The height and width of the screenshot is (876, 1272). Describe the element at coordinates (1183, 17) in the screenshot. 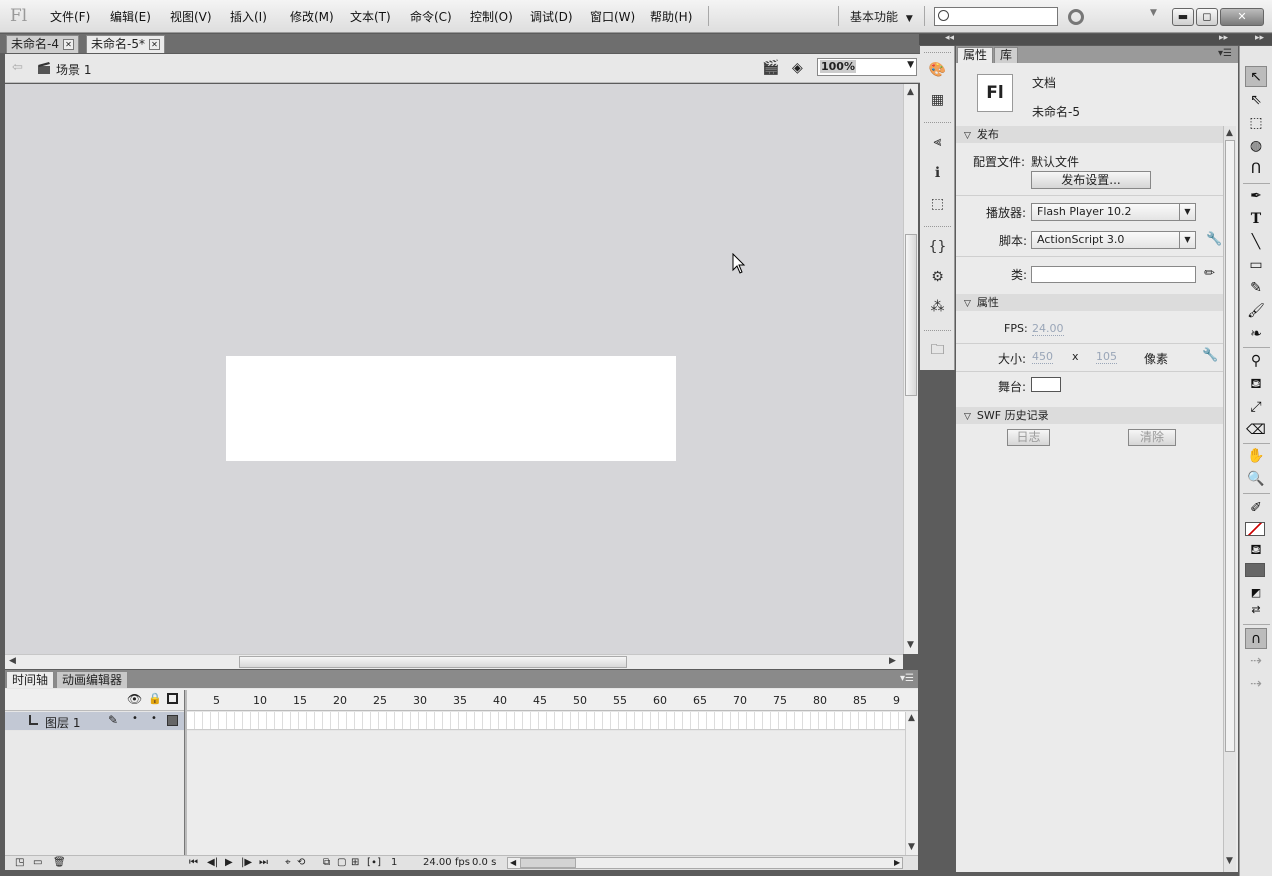

I see `minimize-button: ▬` at that location.